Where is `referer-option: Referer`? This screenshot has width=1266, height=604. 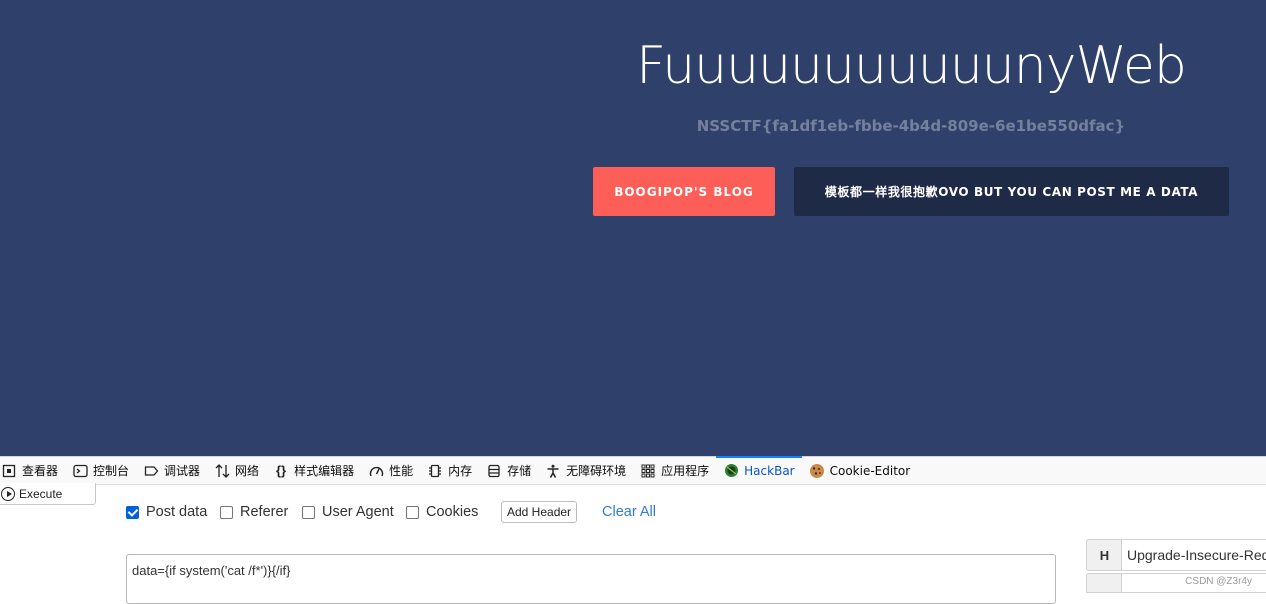 referer-option: Referer is located at coordinates (254, 512).